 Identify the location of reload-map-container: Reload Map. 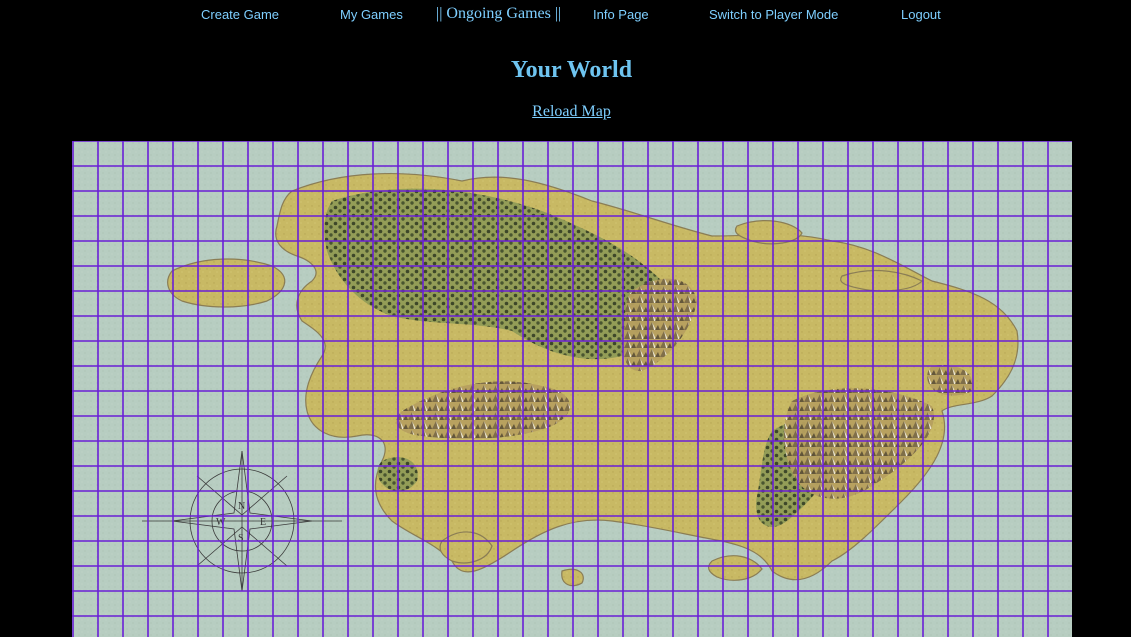
(565, 112).